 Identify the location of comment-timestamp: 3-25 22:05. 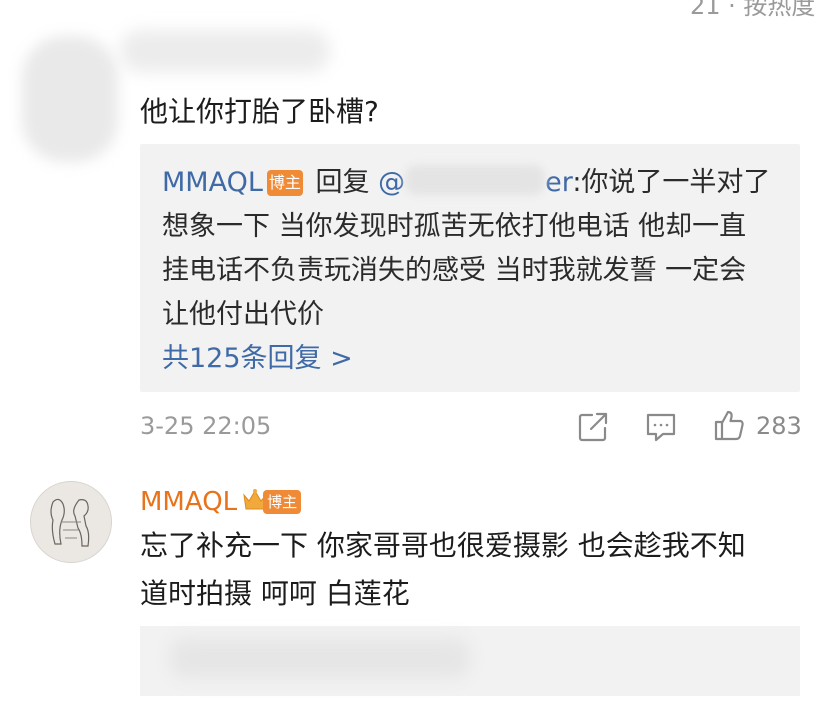
(206, 426).